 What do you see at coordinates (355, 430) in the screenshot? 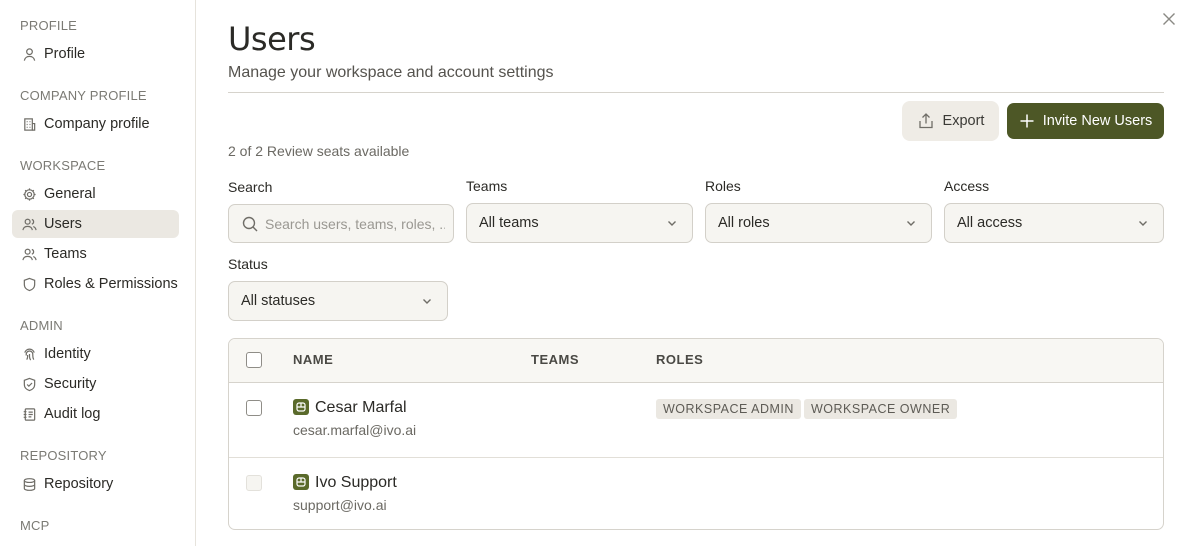
I see `user-email: cesar.marfal@ivo.ai` at bounding box center [355, 430].